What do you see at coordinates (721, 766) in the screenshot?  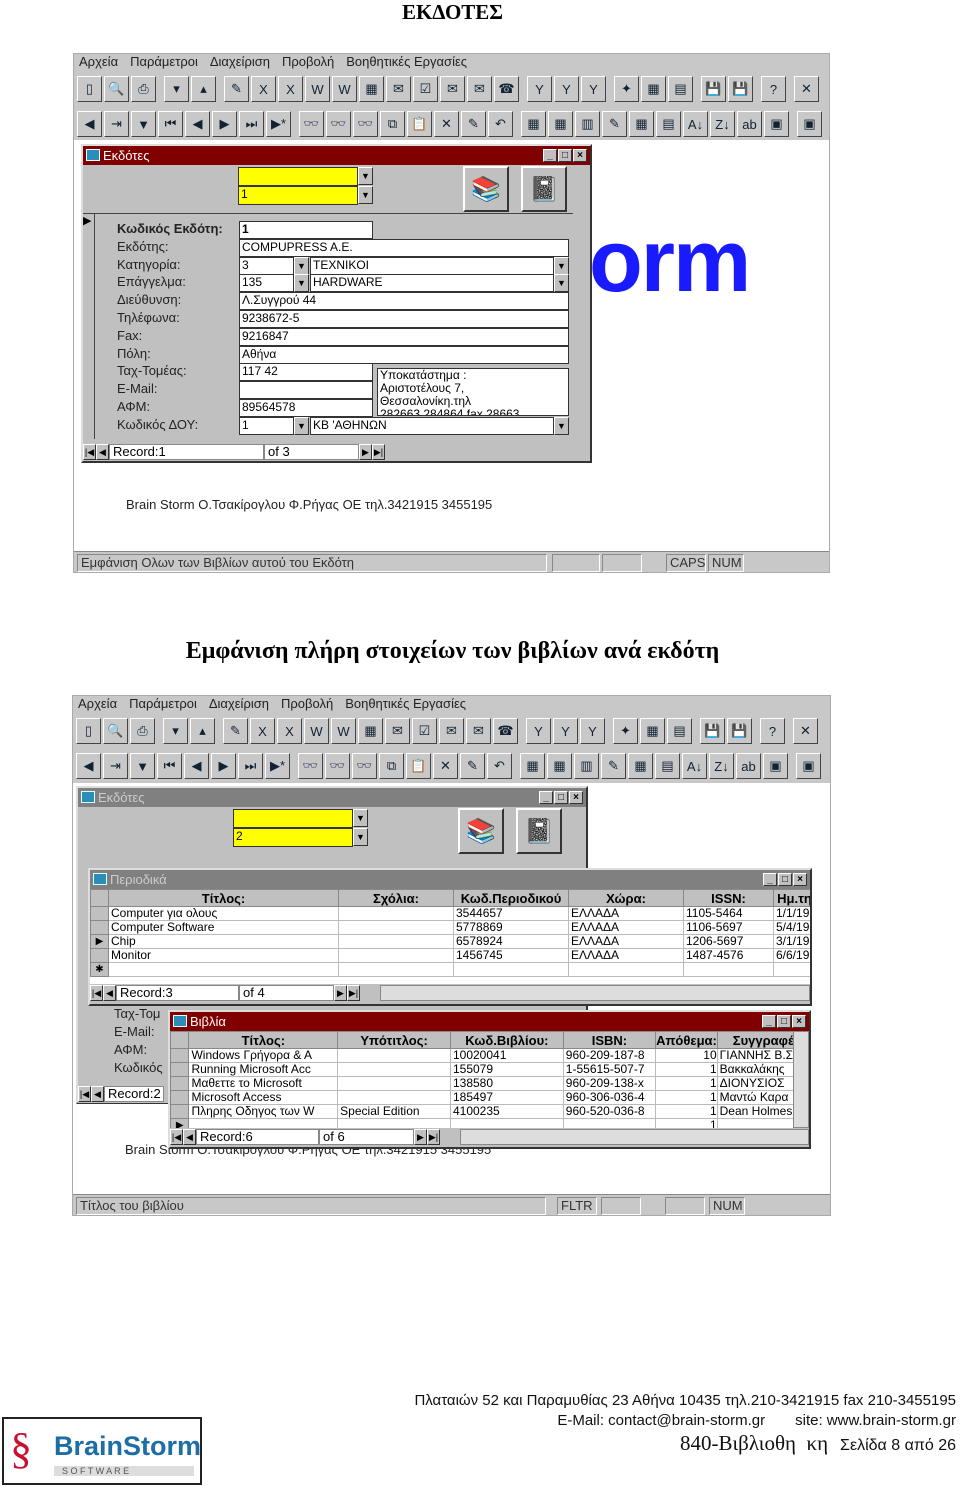 I see `sort-descending-icon: Z↓` at bounding box center [721, 766].